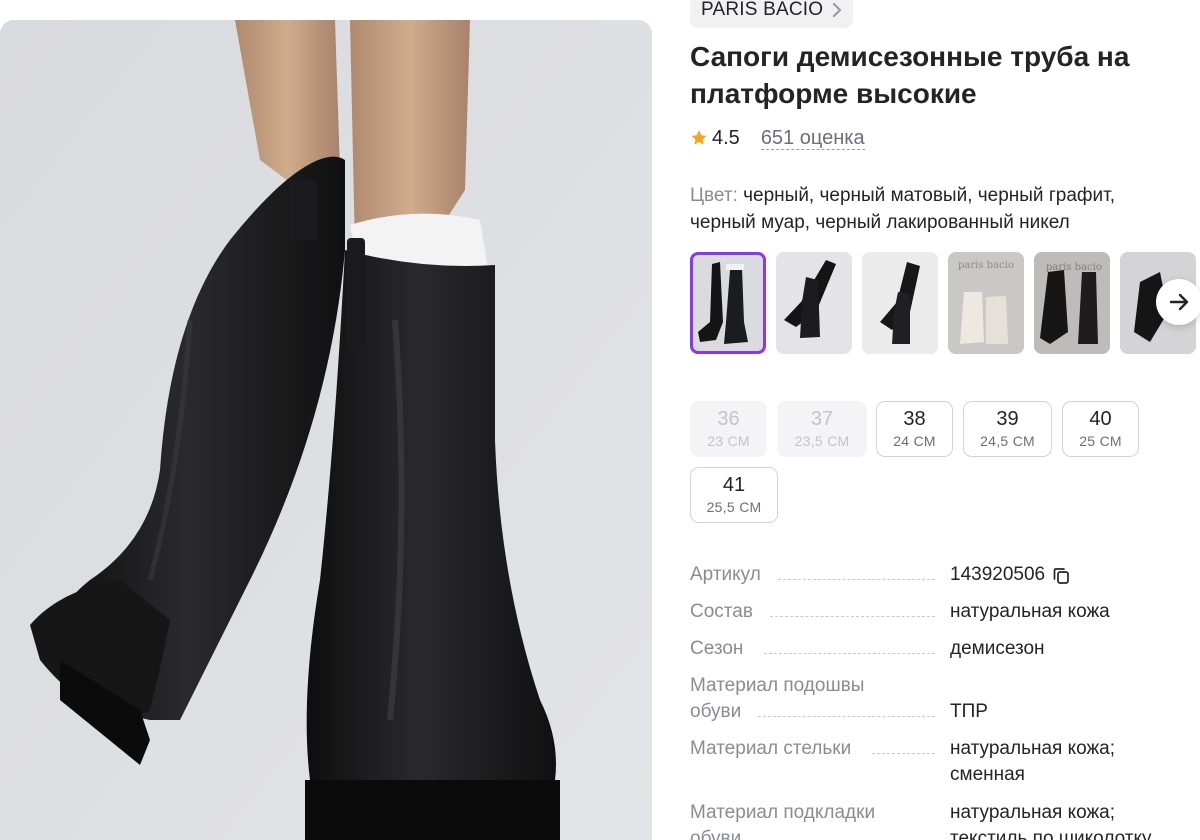 The width and height of the screenshot is (1200, 840). I want to click on spec-key: Материал подошвы обуви, so click(777, 698).